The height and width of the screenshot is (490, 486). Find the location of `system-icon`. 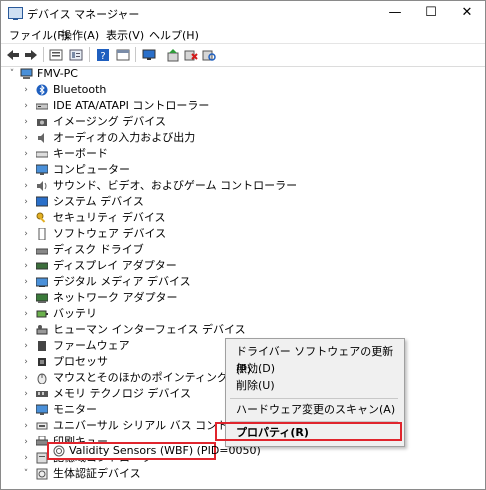

system-icon is located at coordinates (42, 202).